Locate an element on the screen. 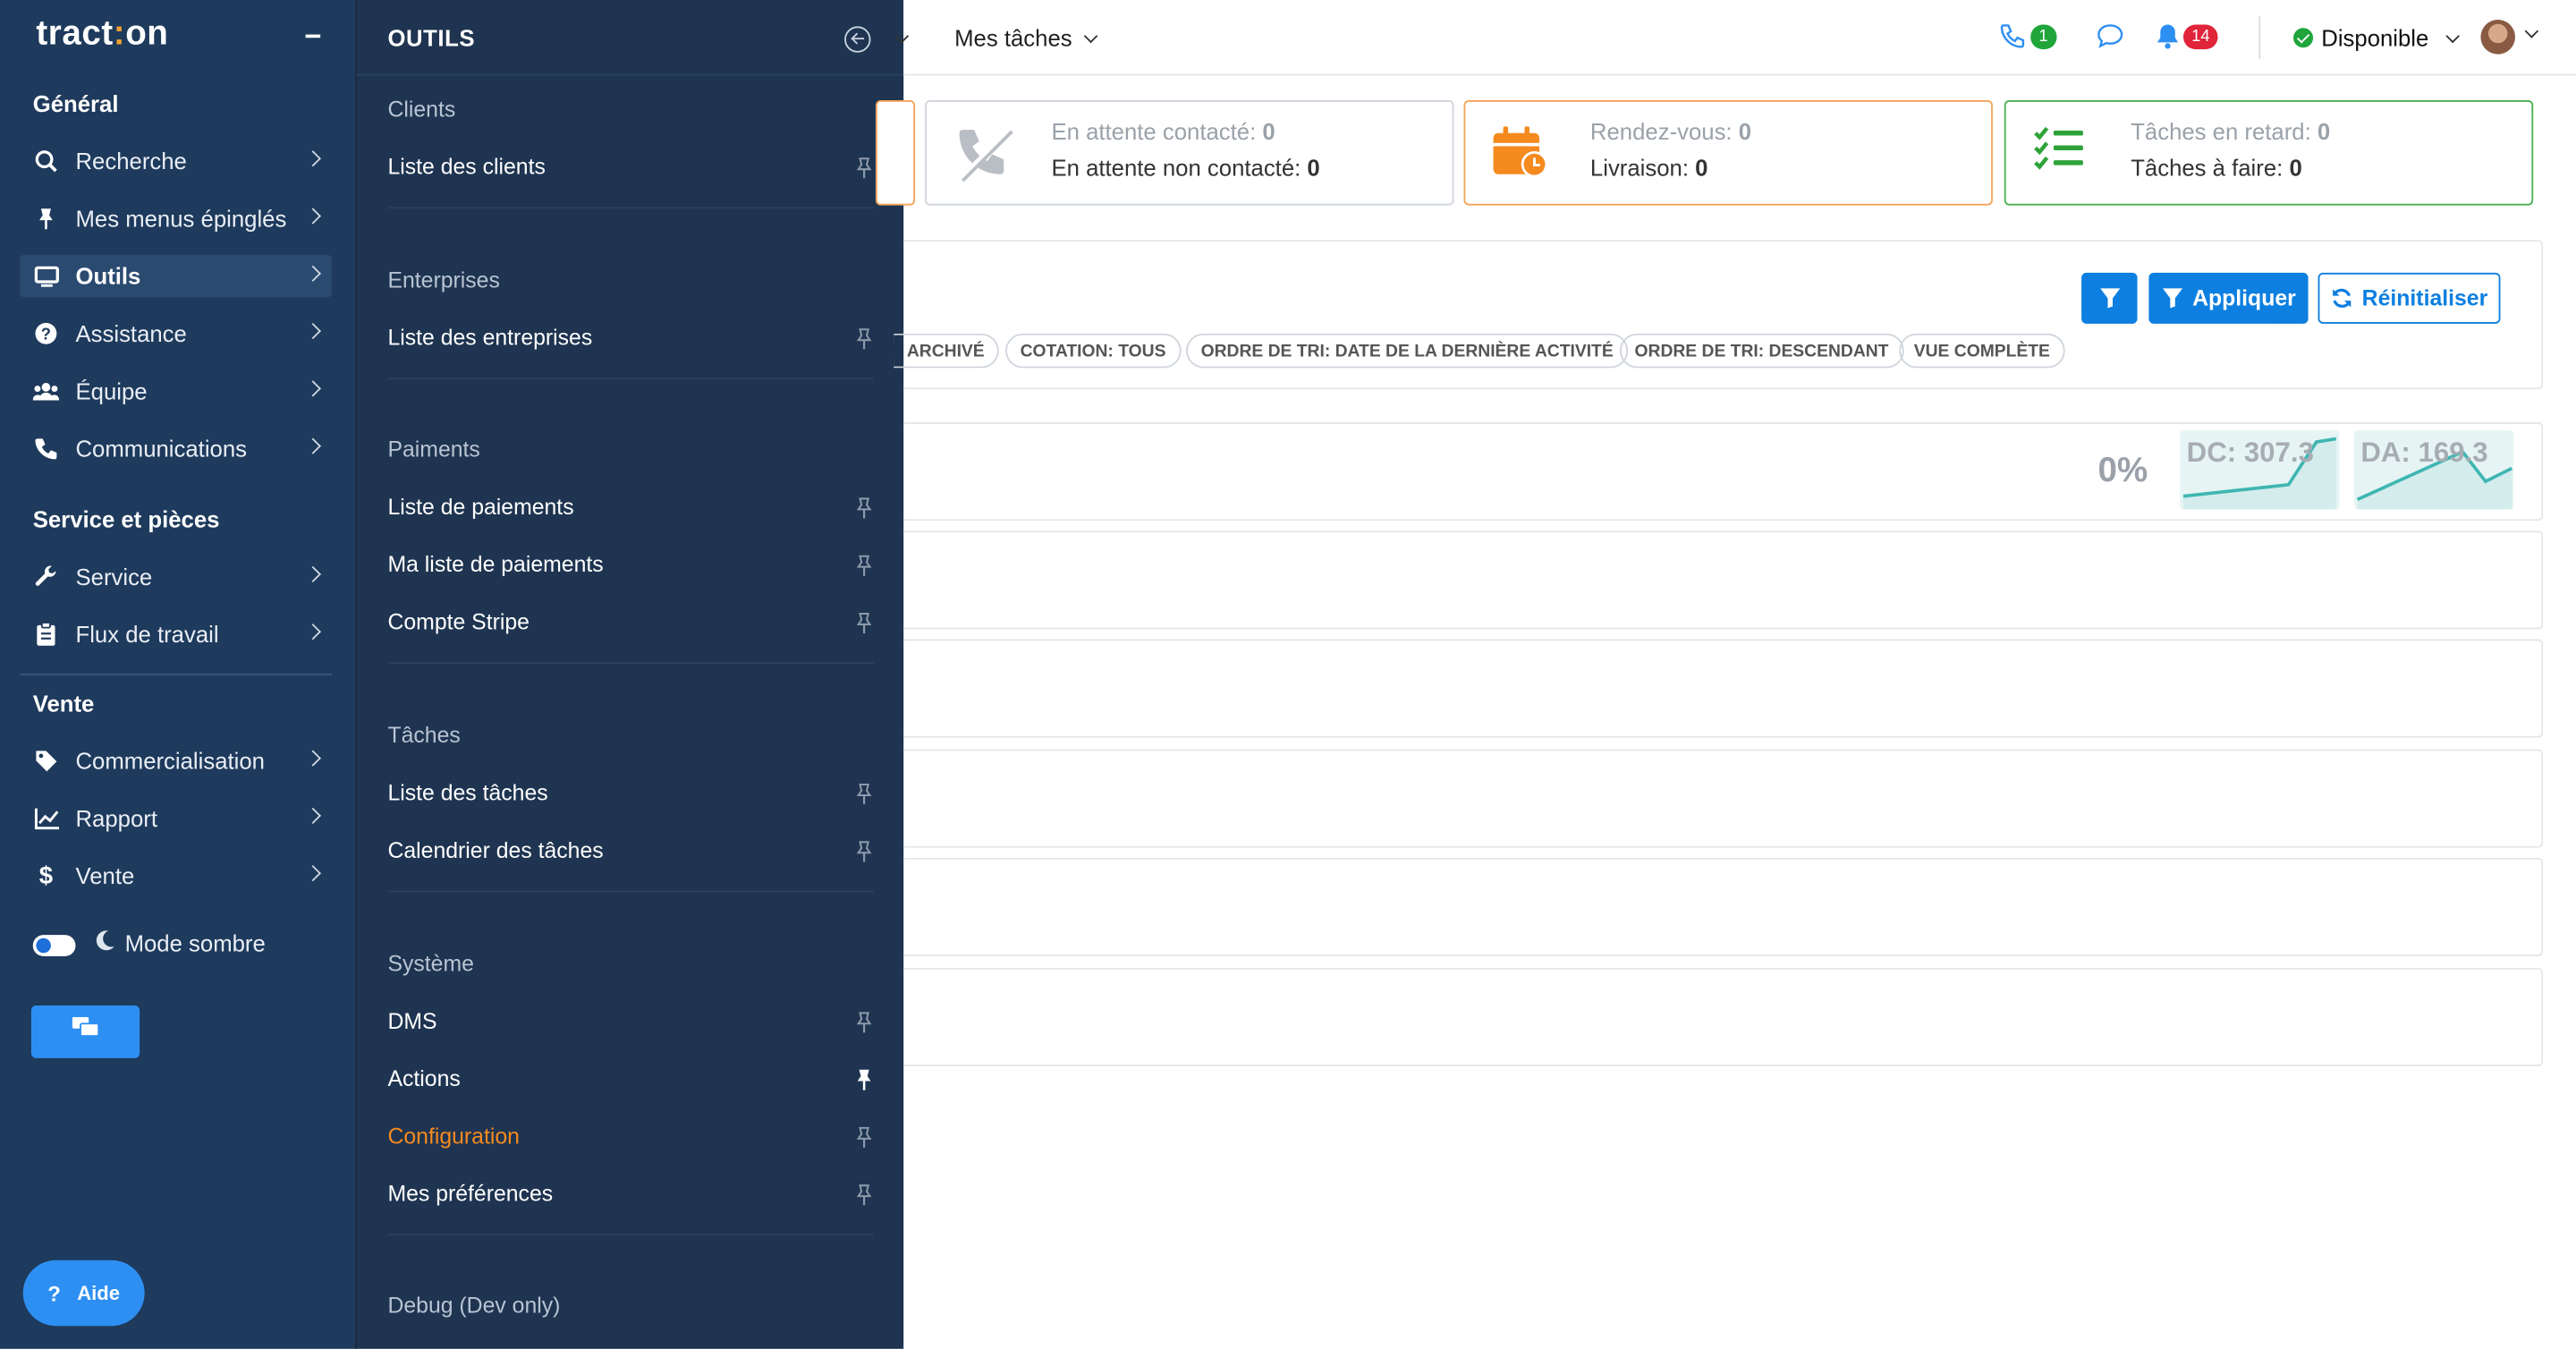  flyout-item: Liste des tâches is located at coordinates (630, 792).